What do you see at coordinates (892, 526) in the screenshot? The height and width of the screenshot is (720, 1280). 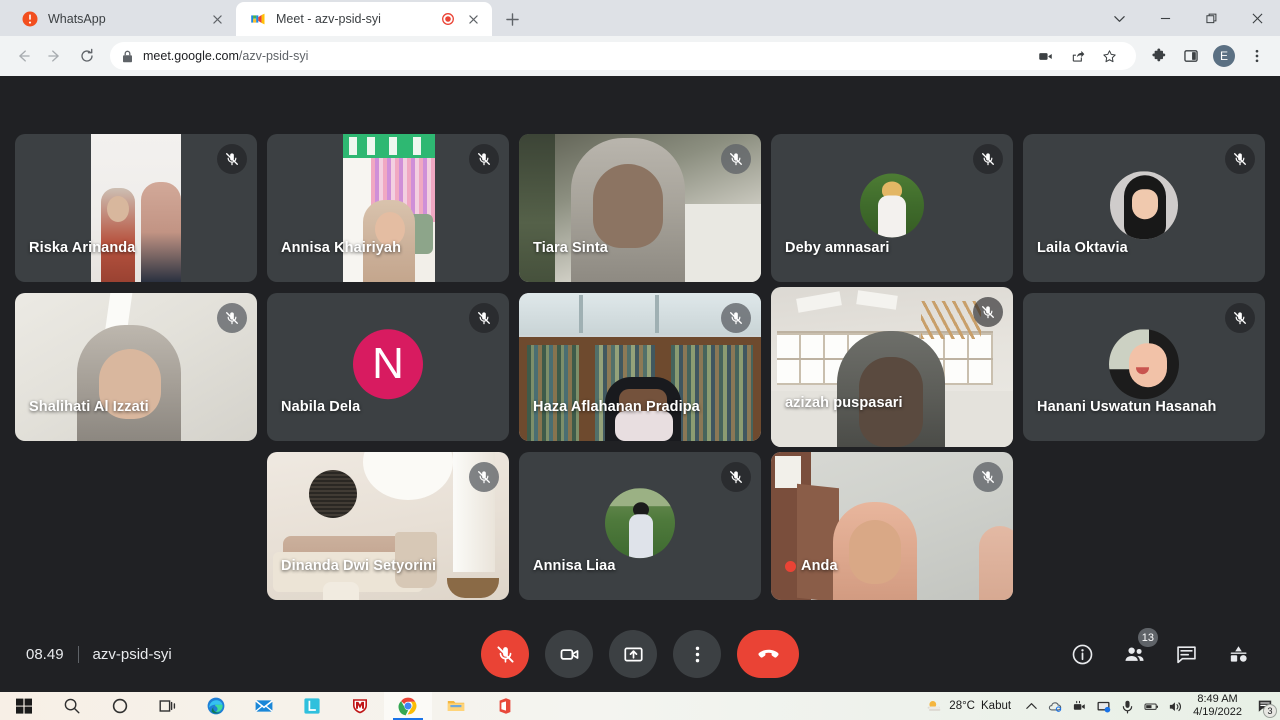 I see `participant-tile-self: Anda` at bounding box center [892, 526].